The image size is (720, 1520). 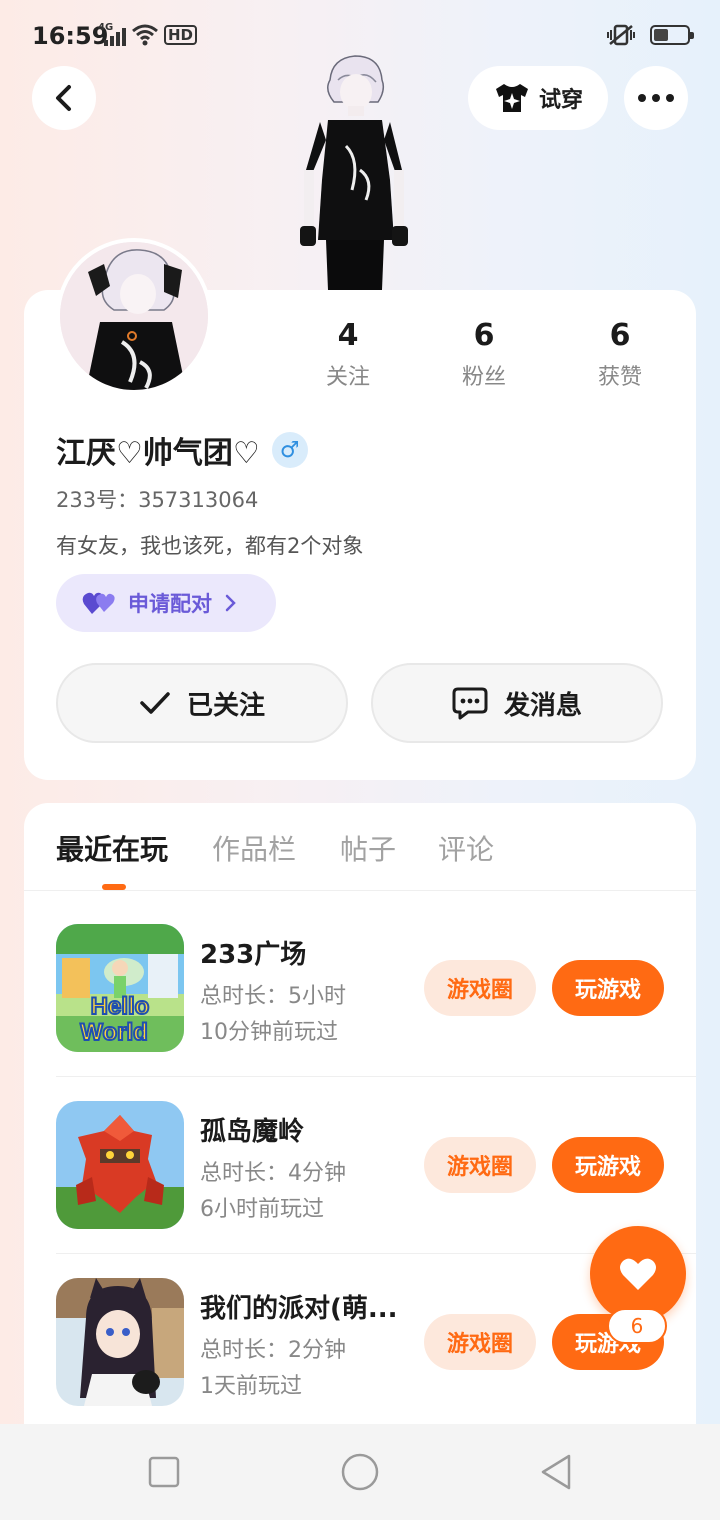 What do you see at coordinates (262, 1209) in the screenshot?
I see `game-last-played: 6小时前玩过` at bounding box center [262, 1209].